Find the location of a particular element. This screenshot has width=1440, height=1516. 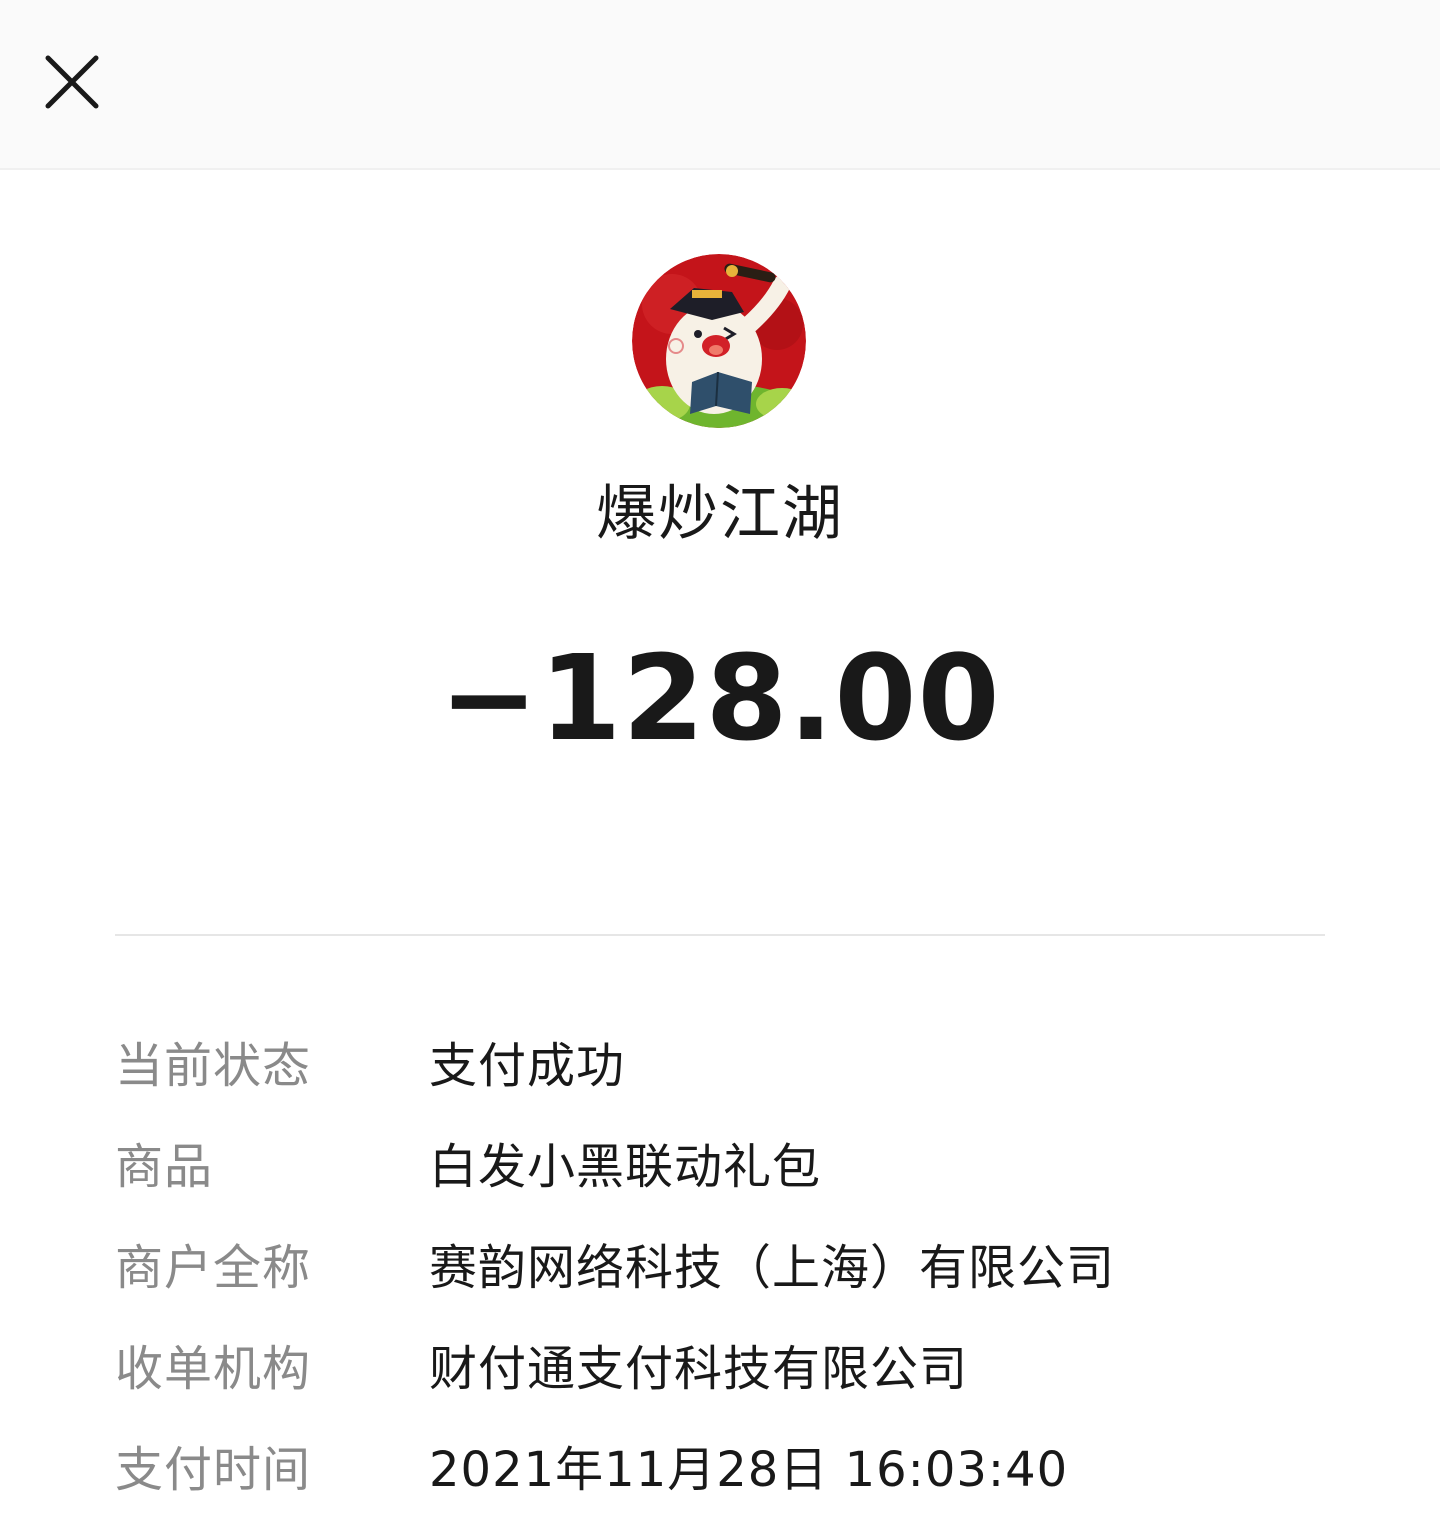

detail-row-merchant-fullname: 商户全称 赛韵网络科技（上海）有限公司 is located at coordinates (720, 1262).